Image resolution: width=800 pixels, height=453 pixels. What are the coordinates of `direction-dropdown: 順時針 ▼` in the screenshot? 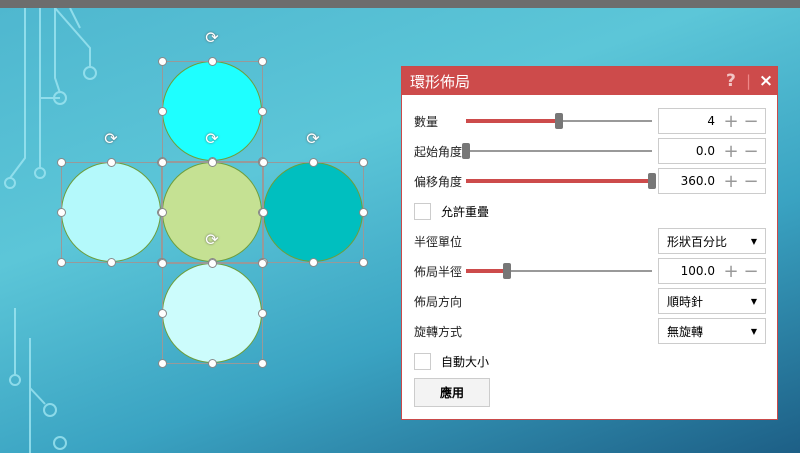 It's located at (712, 301).